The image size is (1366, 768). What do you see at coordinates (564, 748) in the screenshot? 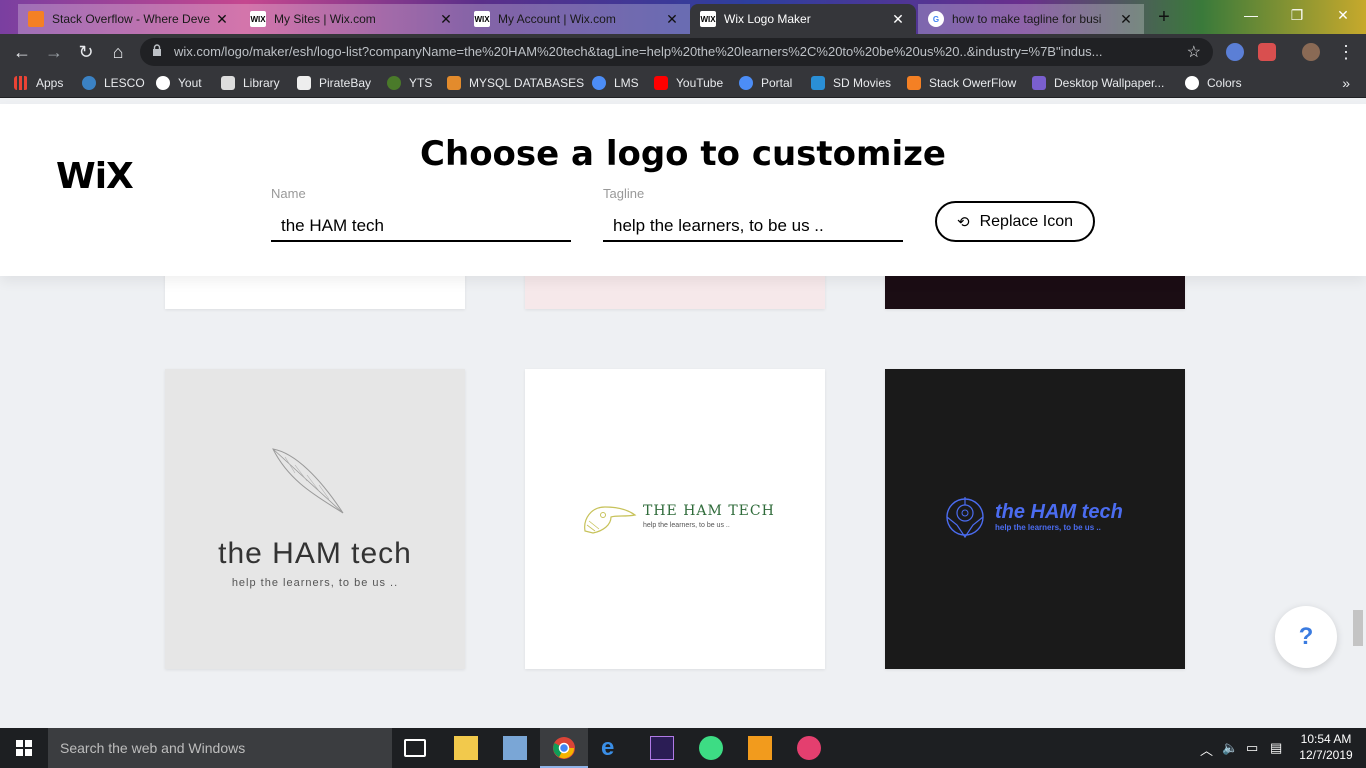
I see `chrome-taskbar-button` at bounding box center [564, 748].